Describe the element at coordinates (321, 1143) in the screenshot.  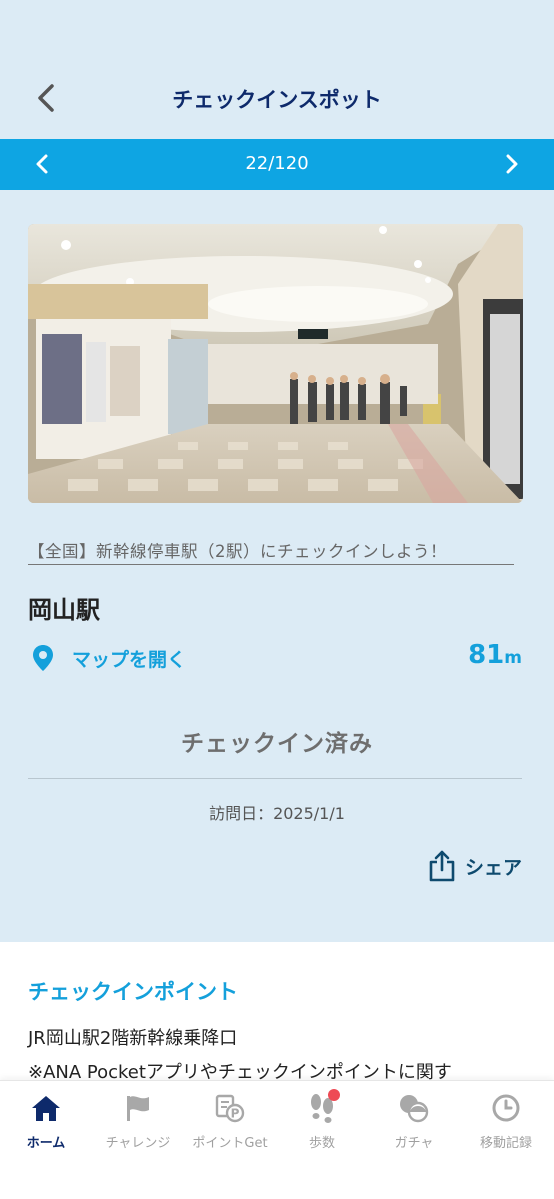
I see `tab-steps-label: 歩数` at that location.